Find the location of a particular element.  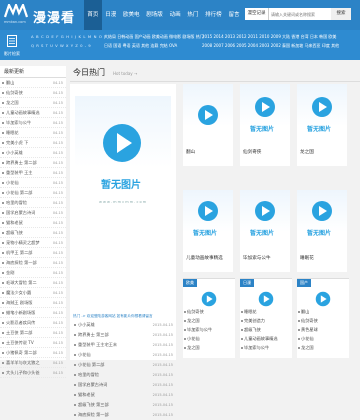

video-card: 暂无图片 仙剑奇侠 is located at coordinates (265, 125).